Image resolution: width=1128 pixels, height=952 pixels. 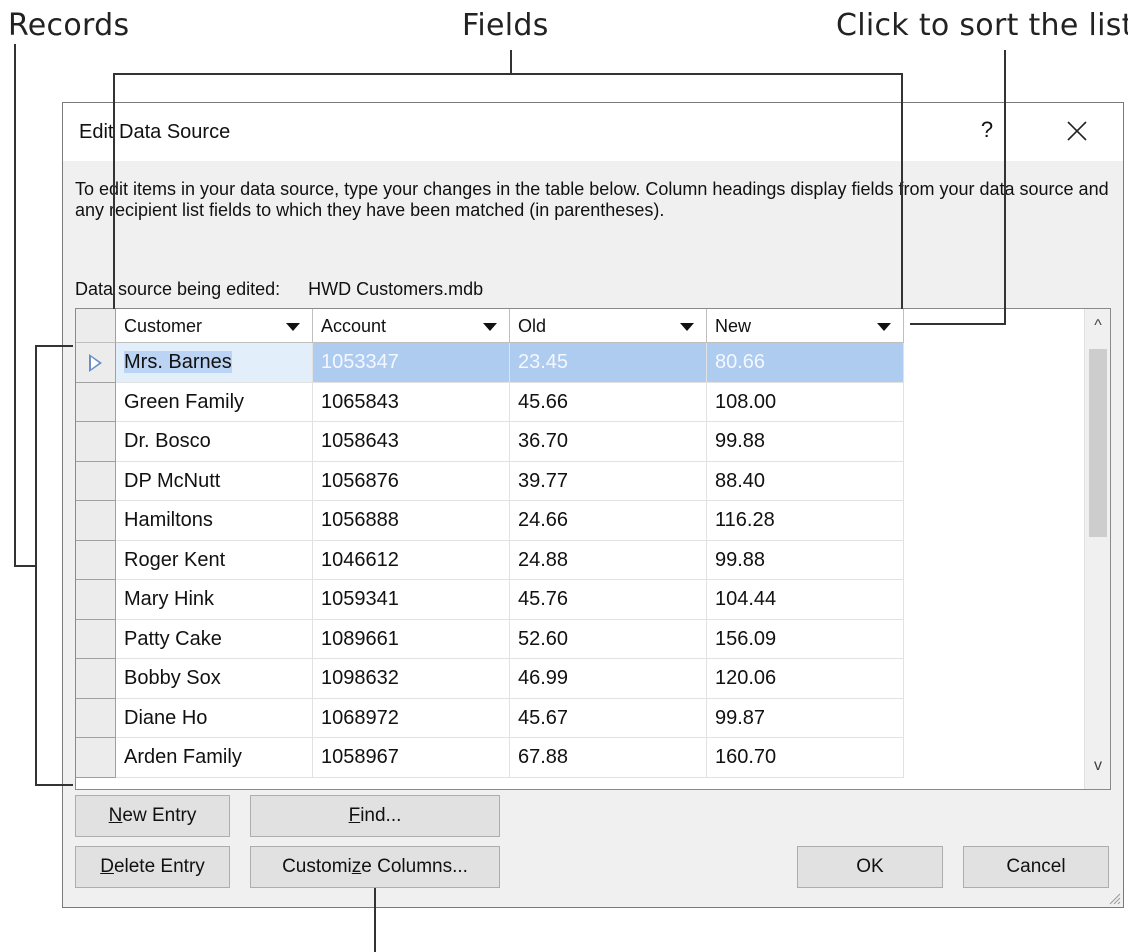 I want to click on cell-account: 1068972, so click(x=411, y=718).